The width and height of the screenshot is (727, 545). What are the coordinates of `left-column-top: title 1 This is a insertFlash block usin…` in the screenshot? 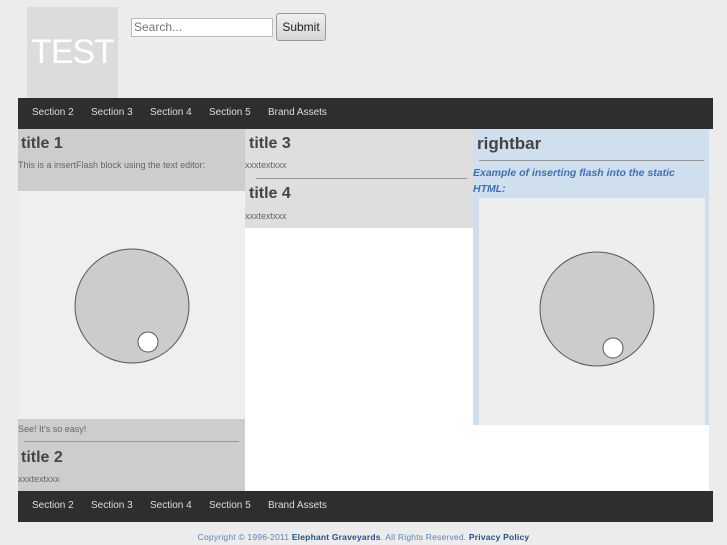 It's located at (131, 160).